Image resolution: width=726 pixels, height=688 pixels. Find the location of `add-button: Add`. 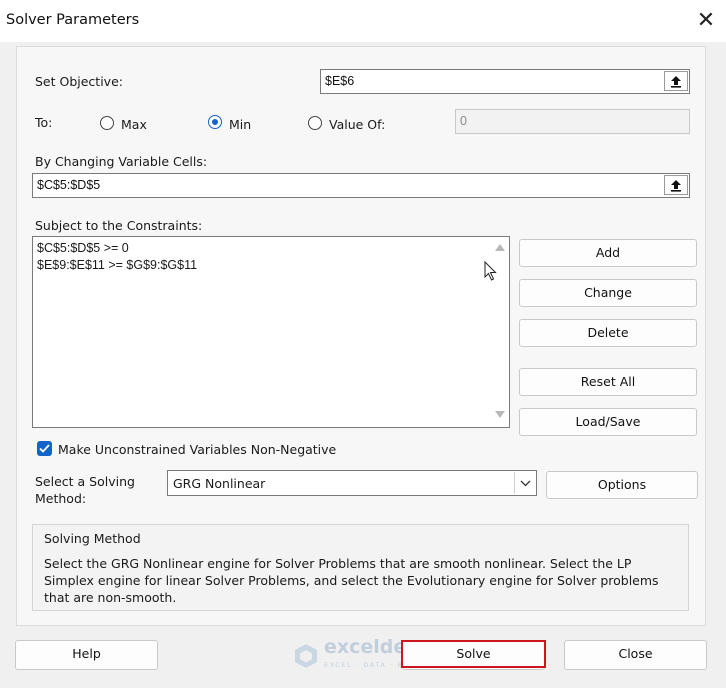

add-button: Add is located at coordinates (608, 253).